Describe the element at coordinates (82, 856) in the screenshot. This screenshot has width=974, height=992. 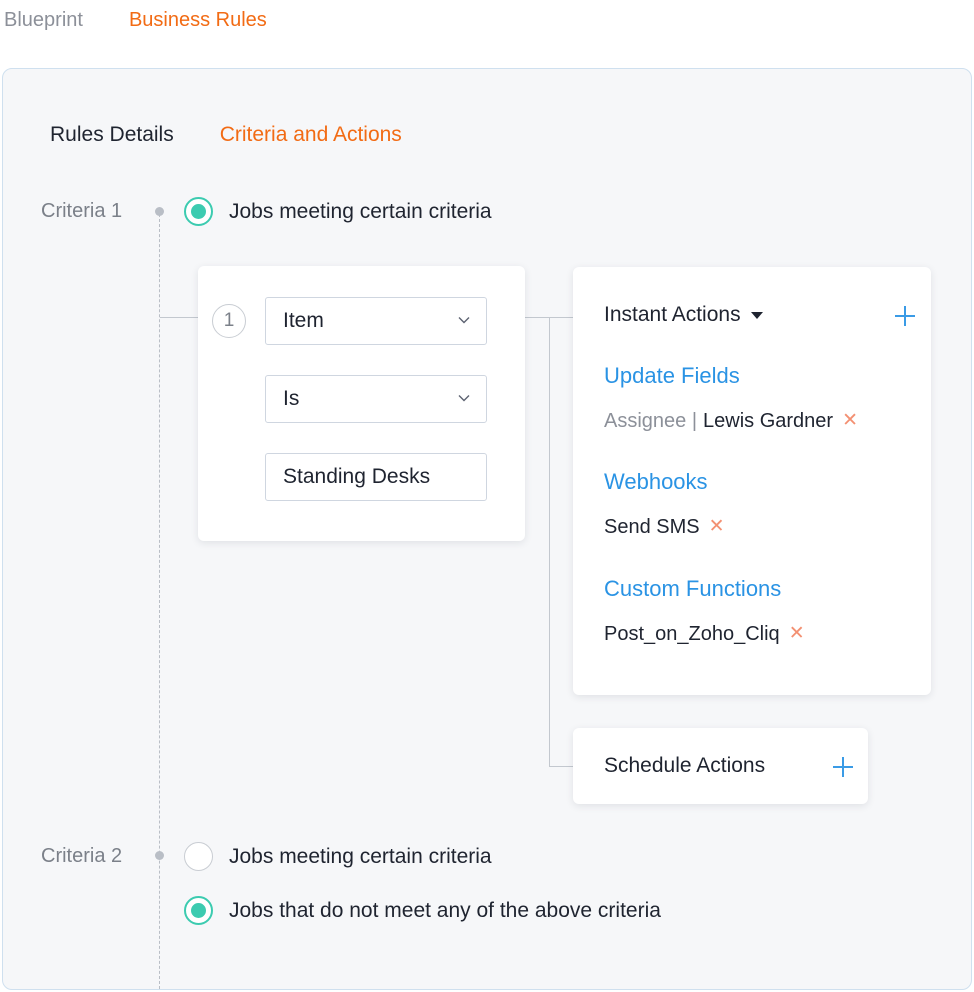
I see `criteria-2-label: Criteria 2` at that location.